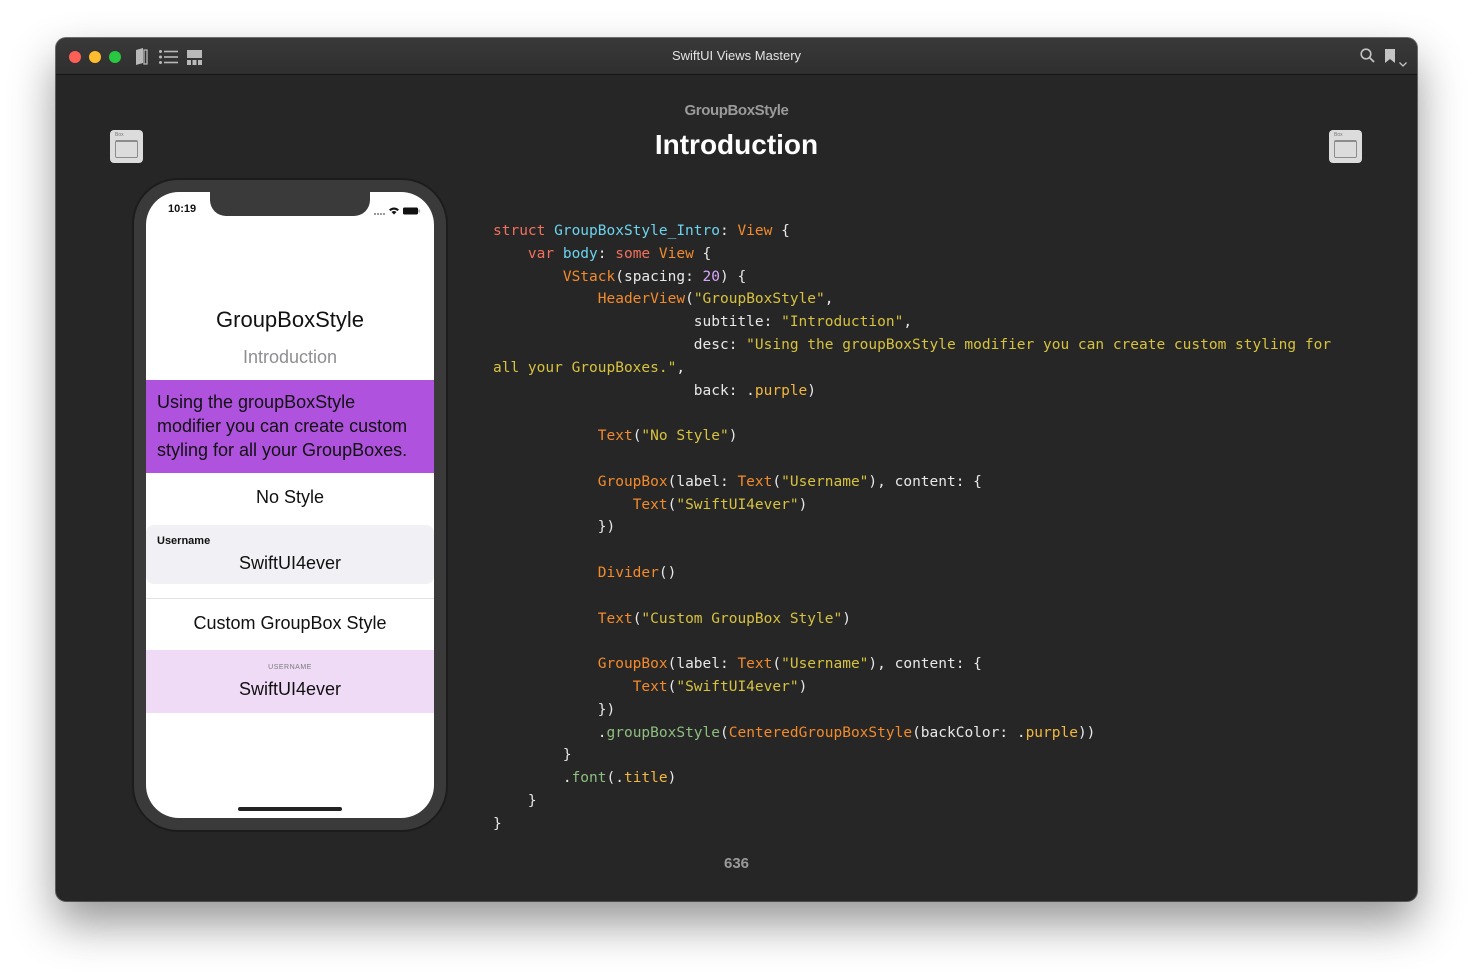  I want to click on code-token: HeaderView, so click(641, 299).